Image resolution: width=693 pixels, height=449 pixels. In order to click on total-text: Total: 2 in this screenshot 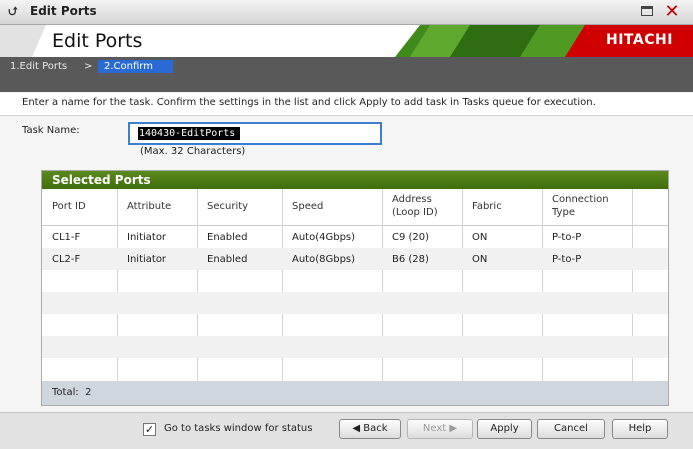, I will do `click(71, 392)`.